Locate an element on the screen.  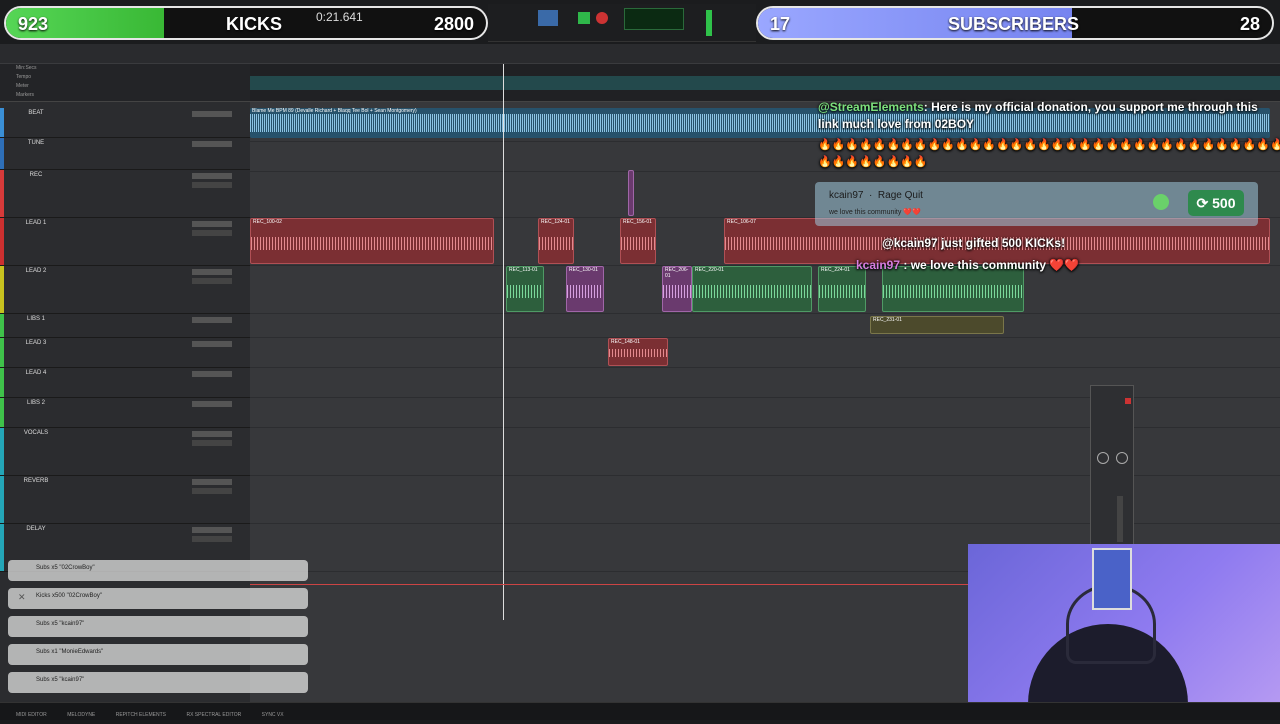
clip-name: REC_113-01 is located at coordinates (523, 270).